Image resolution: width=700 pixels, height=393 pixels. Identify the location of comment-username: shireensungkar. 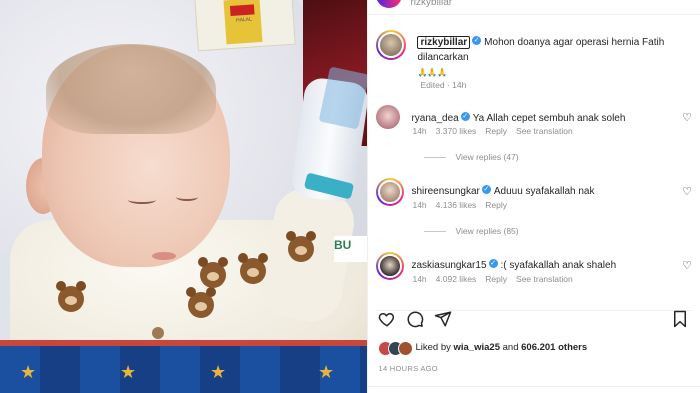
(445, 191).